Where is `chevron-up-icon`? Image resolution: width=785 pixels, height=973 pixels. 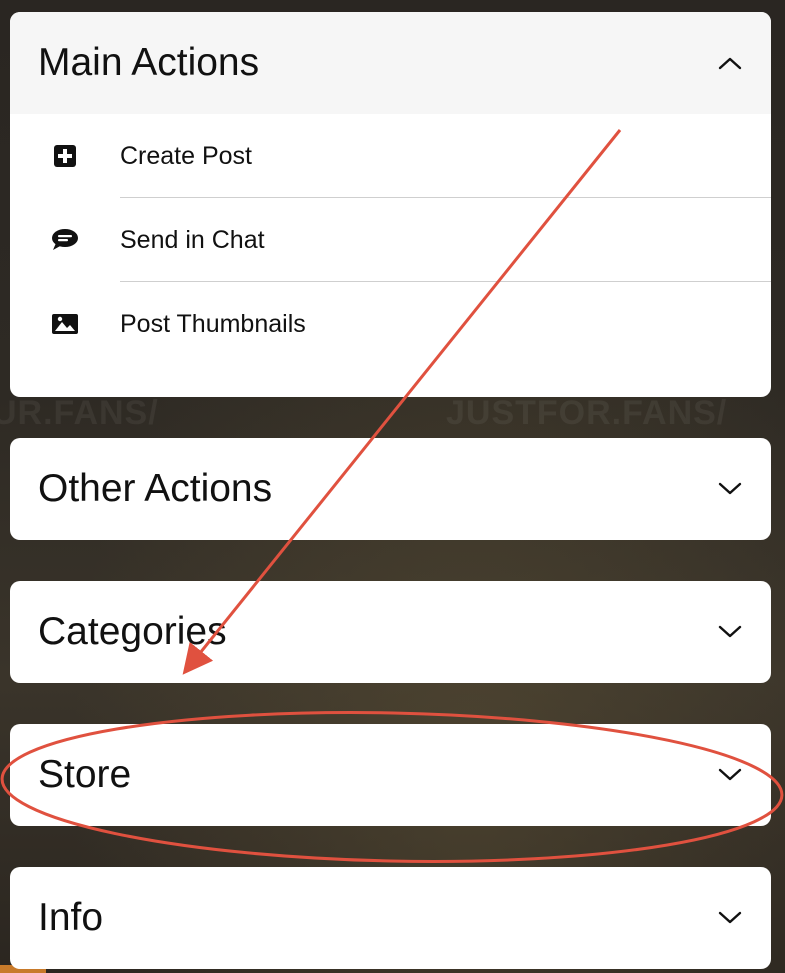 chevron-up-icon is located at coordinates (730, 63).